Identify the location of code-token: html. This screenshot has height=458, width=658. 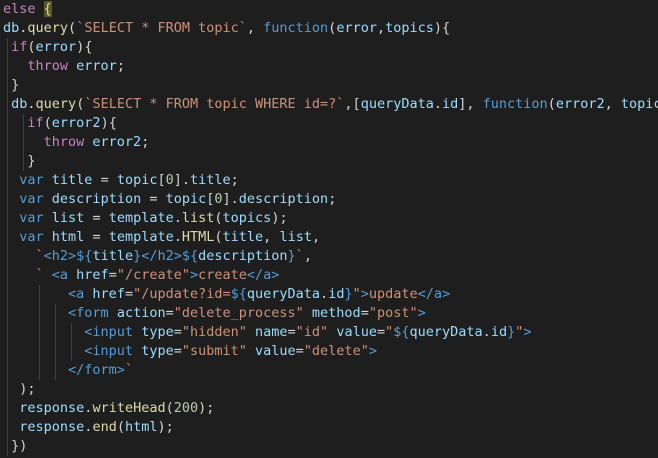
(141, 427).